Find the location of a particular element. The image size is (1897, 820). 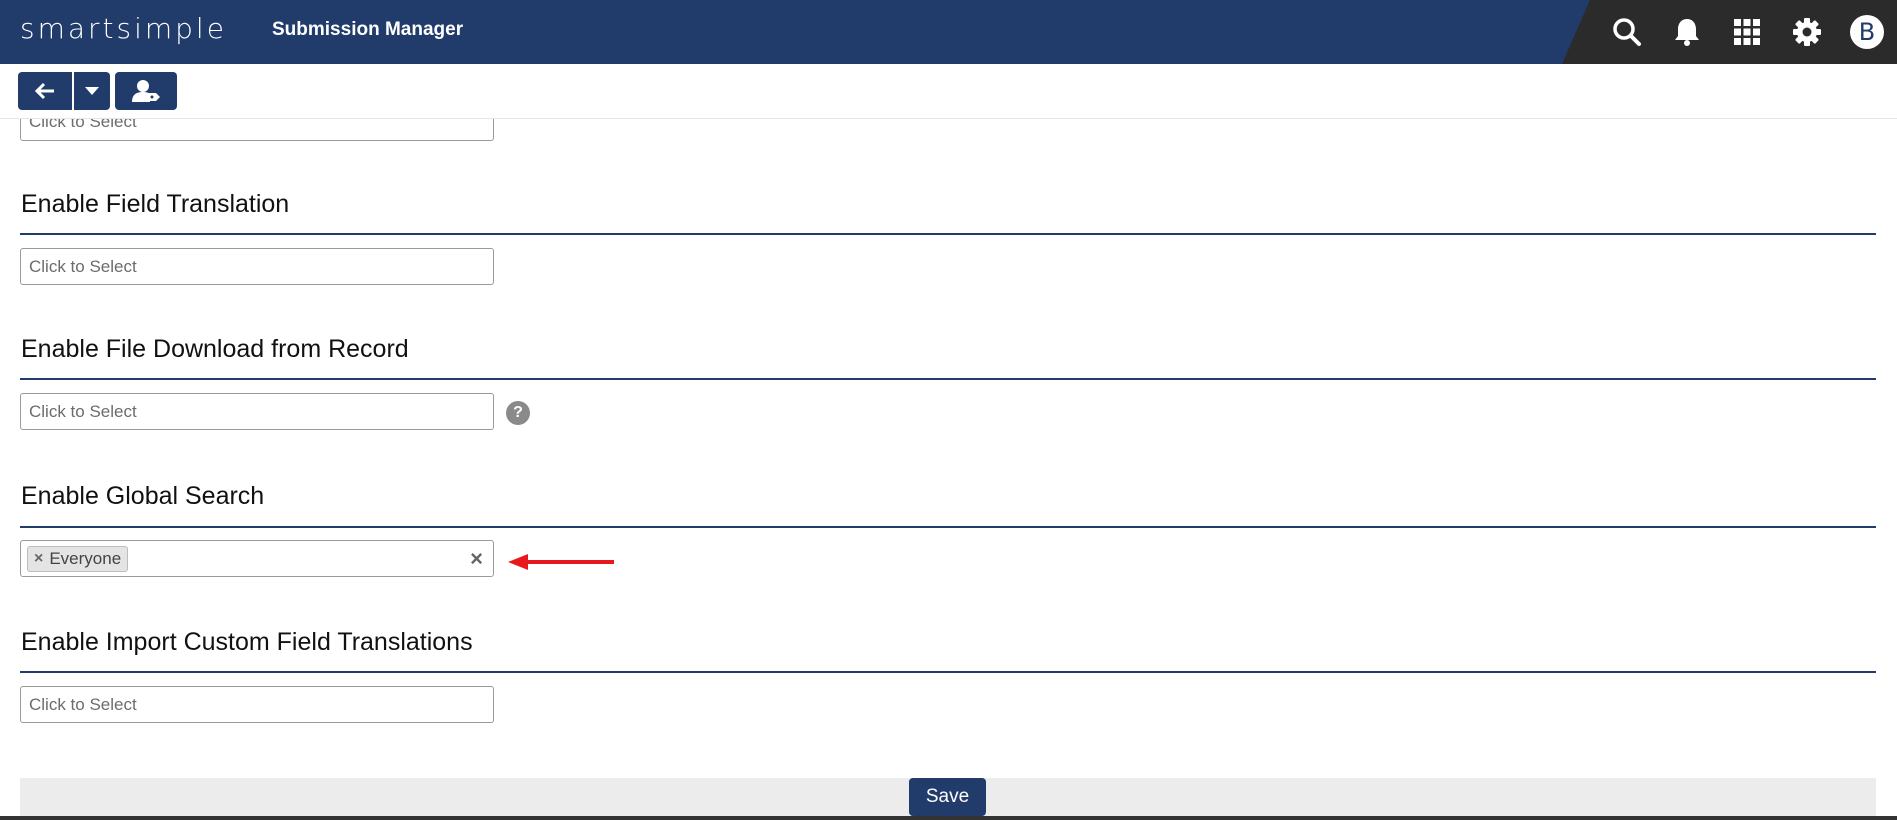

user-tag-icon is located at coordinates (146, 91).